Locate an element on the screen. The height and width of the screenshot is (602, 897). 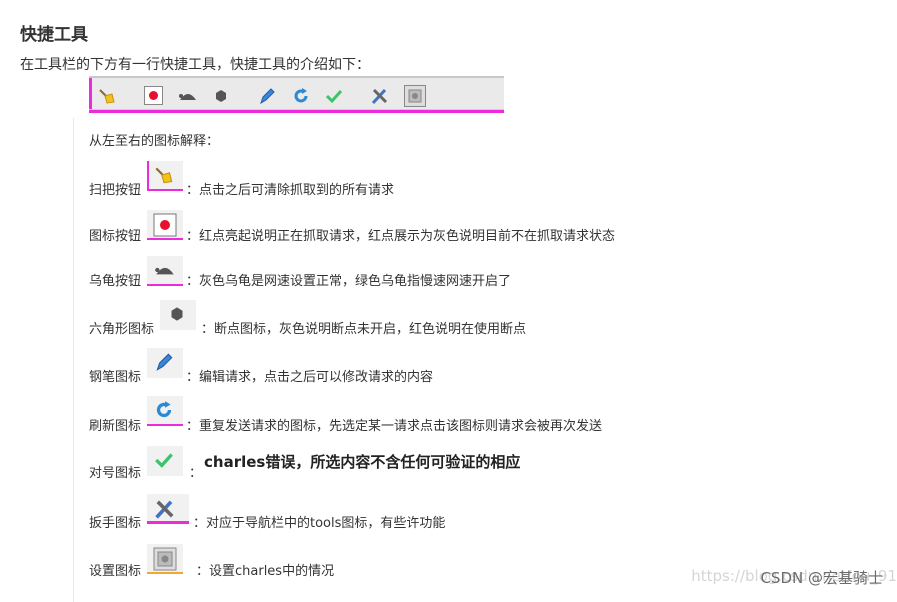
watermark: https://blog.csdn.net/ou_91 CSDN @宏基骑士 is located at coordinates (794, 577).